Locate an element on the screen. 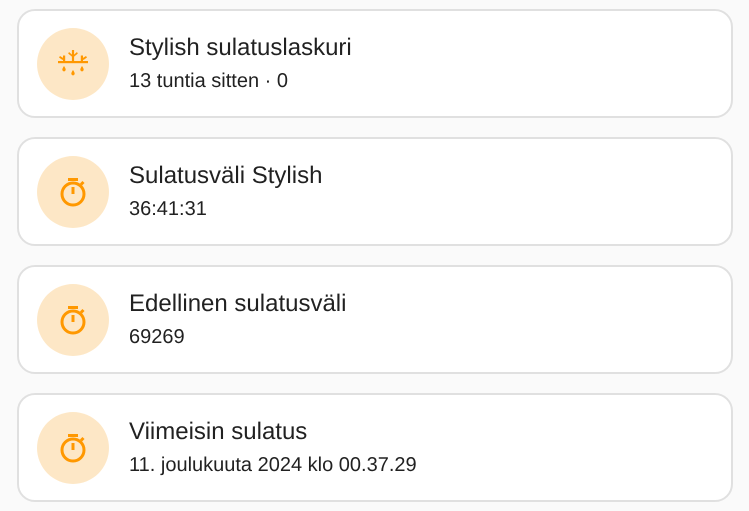  entity-name: Sulatusväli Stylish is located at coordinates (225, 176).